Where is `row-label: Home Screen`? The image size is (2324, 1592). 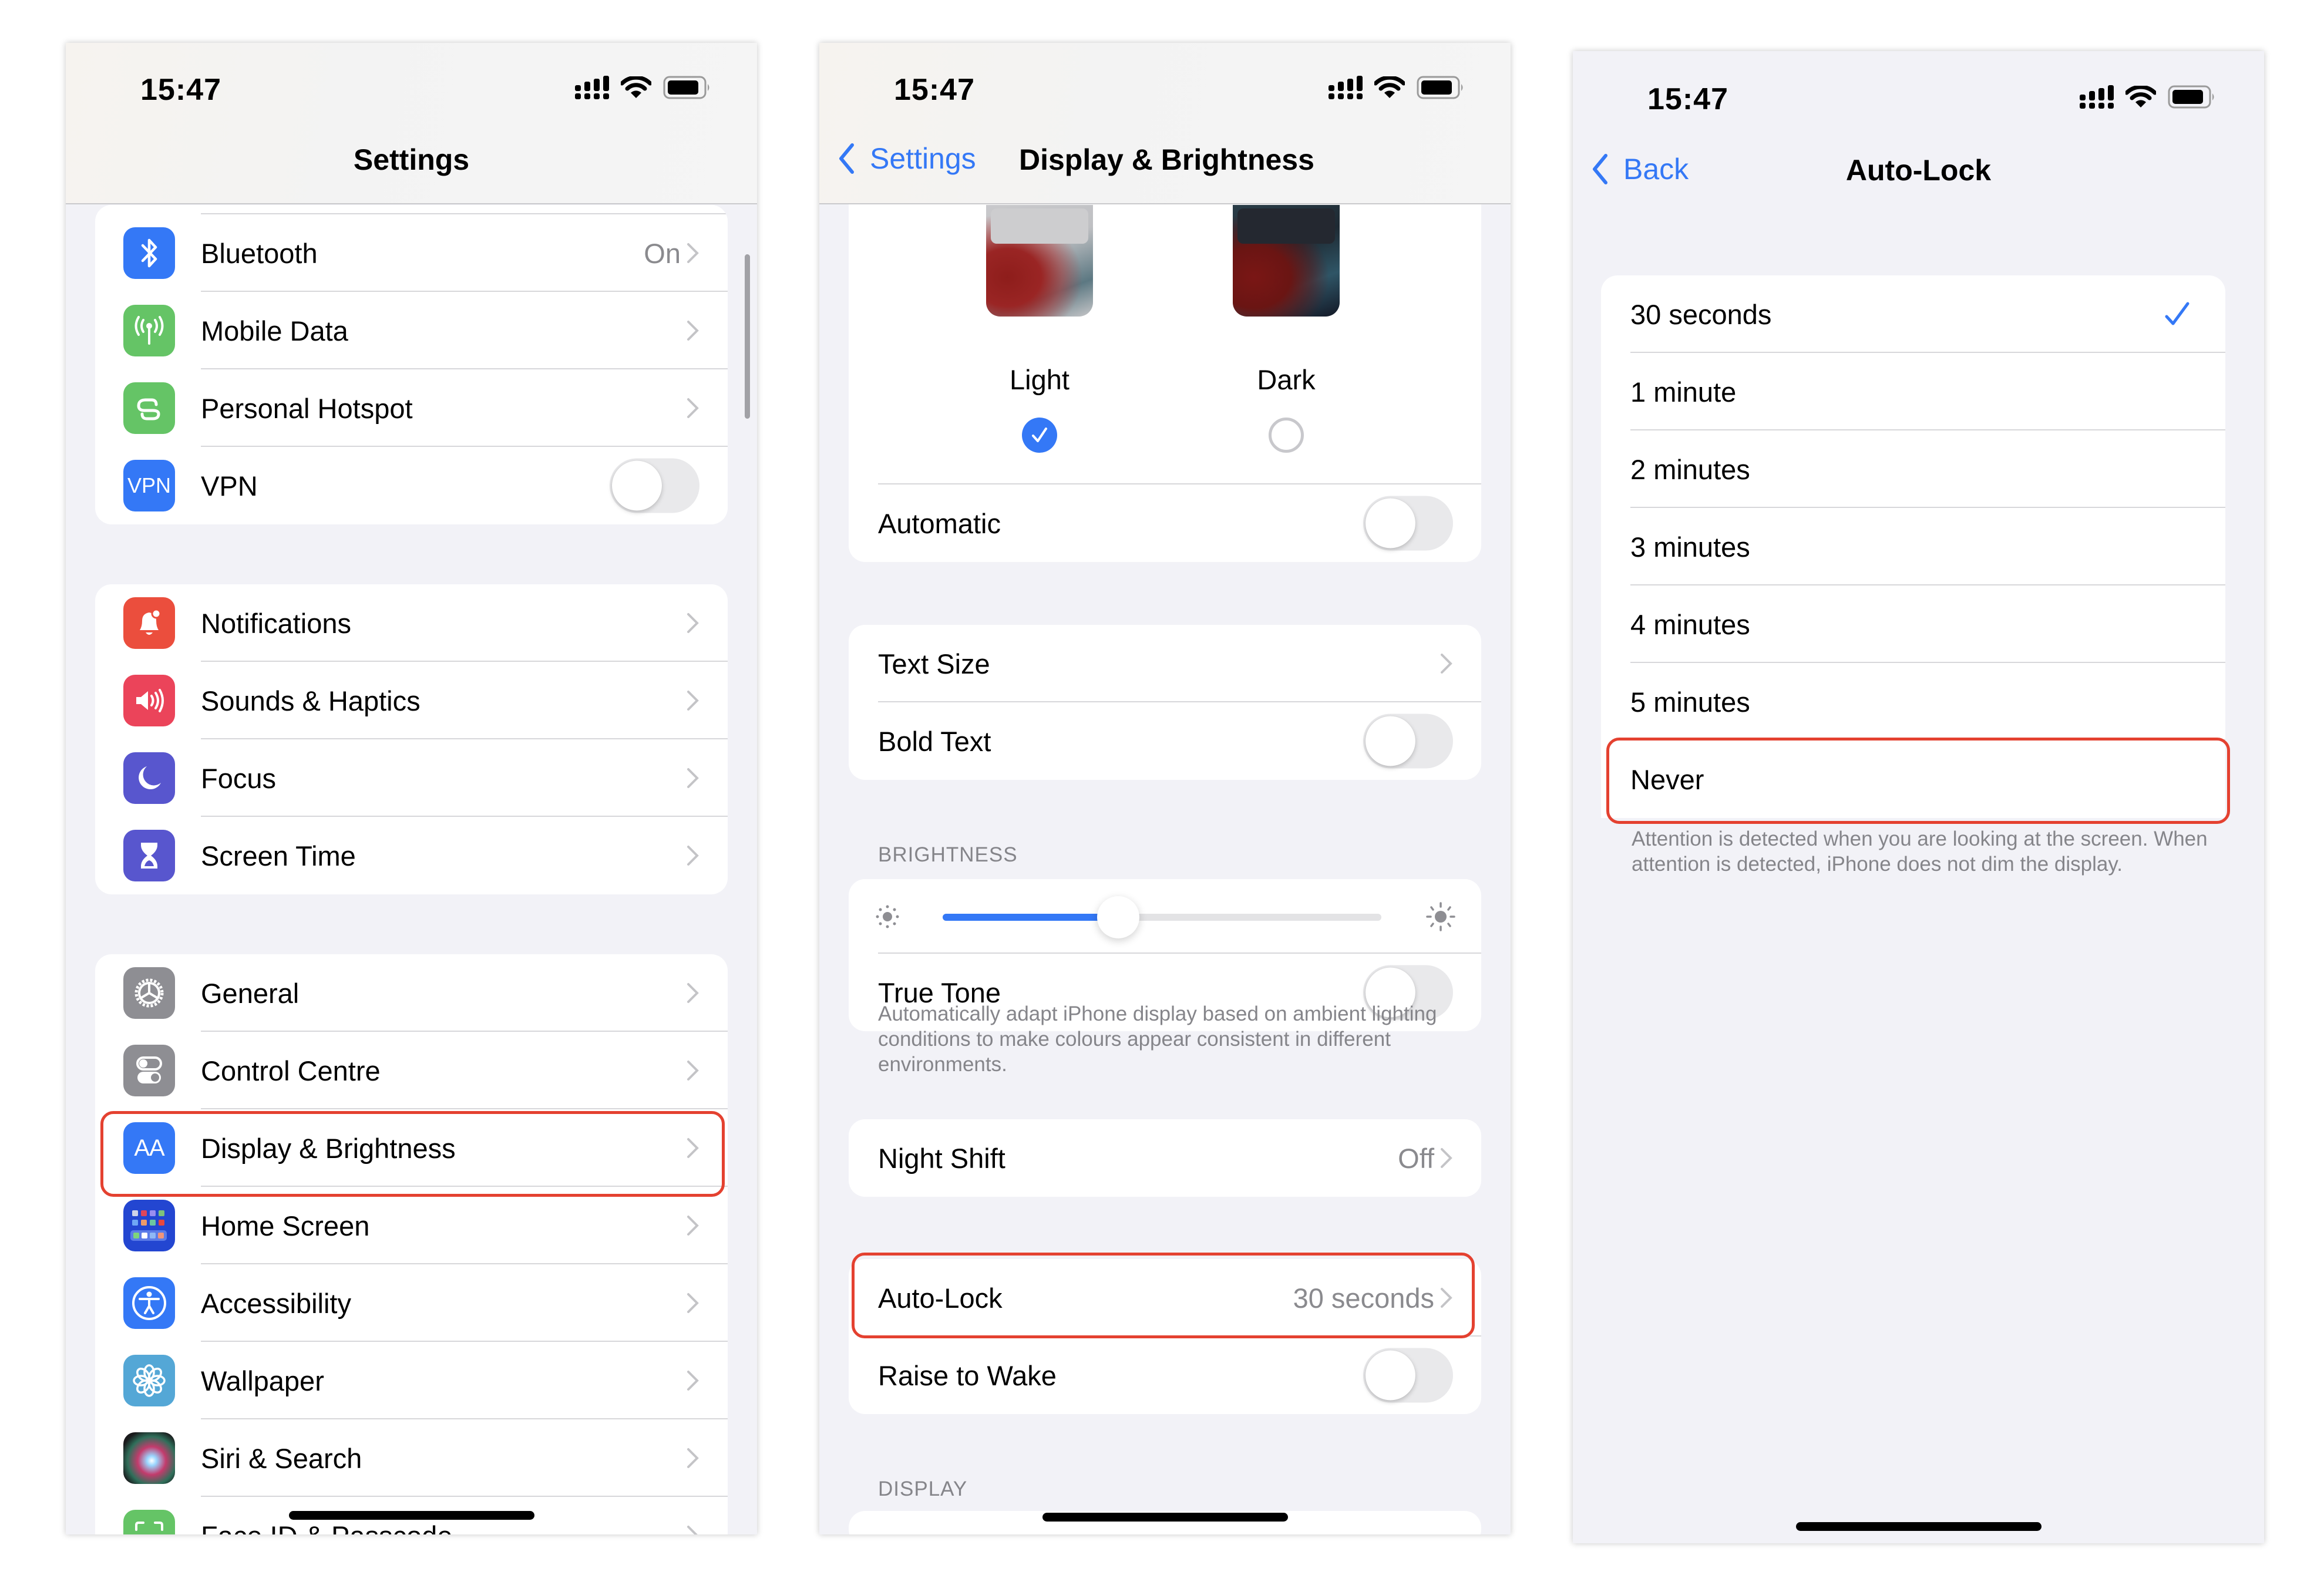
row-label: Home Screen is located at coordinates (286, 1225).